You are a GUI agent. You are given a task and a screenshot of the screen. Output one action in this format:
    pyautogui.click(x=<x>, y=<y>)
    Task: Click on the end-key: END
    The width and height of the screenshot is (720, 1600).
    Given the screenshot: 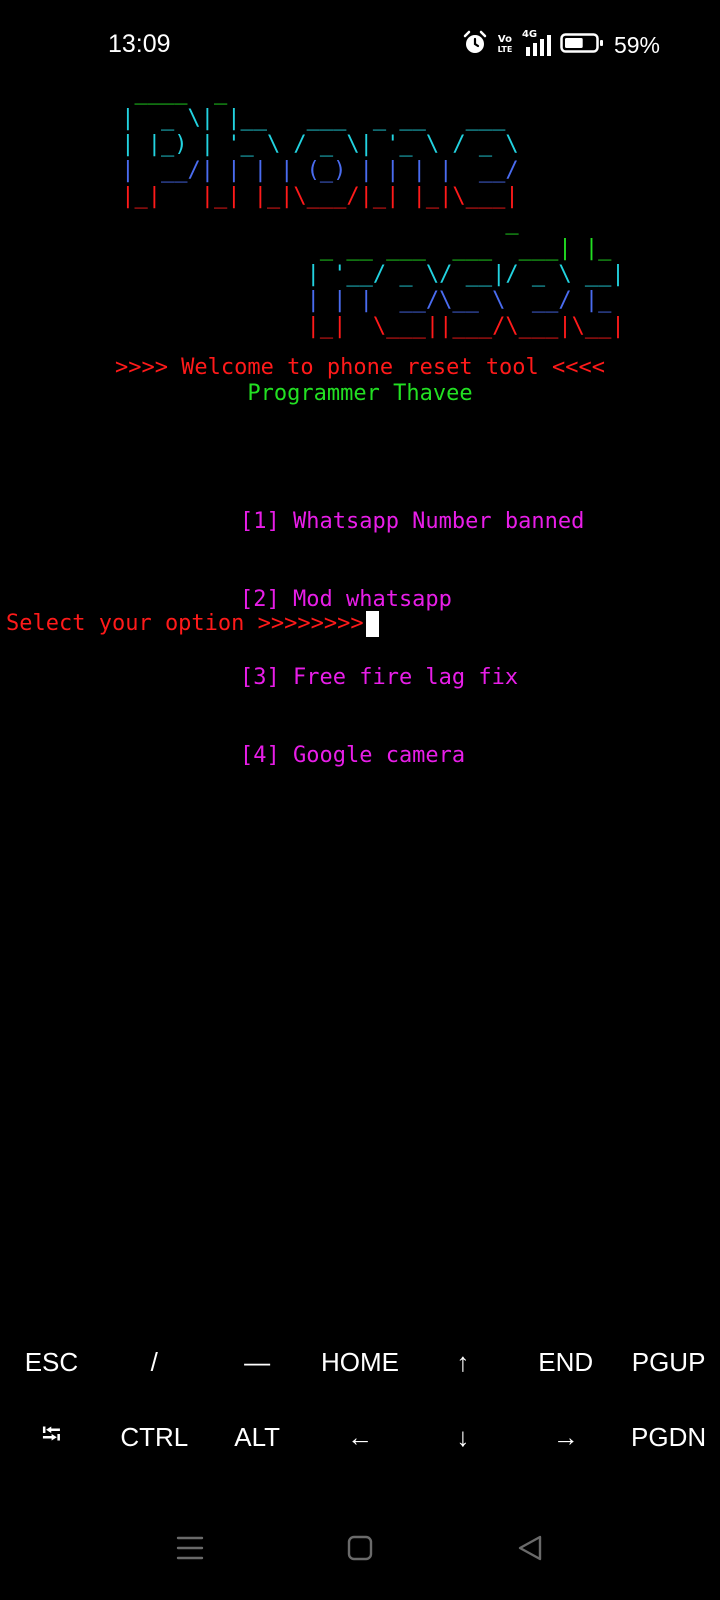 What is the action you would take?
    pyautogui.click(x=565, y=1362)
    